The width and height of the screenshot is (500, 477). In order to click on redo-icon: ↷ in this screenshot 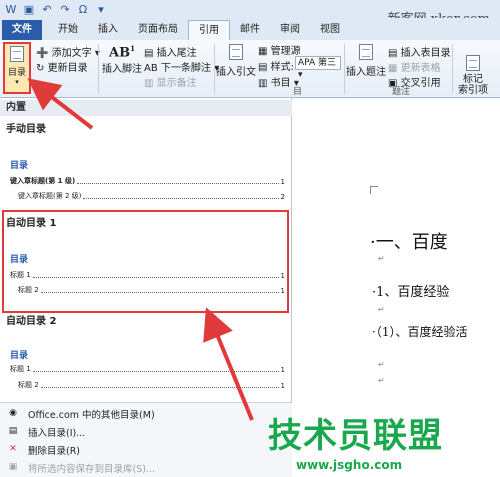, I will do `click(65, 9)`.